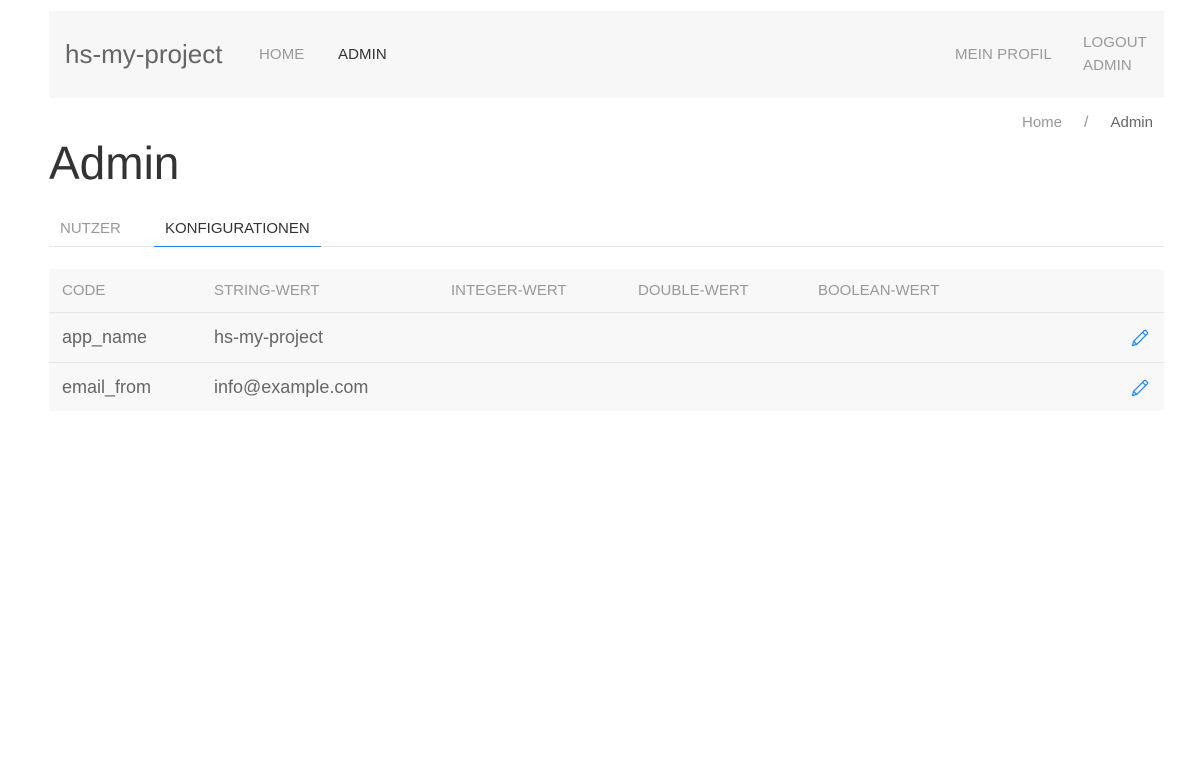 The width and height of the screenshot is (1191, 773). What do you see at coordinates (1042, 123) in the screenshot?
I see `breadcrumb-home-link: Home` at bounding box center [1042, 123].